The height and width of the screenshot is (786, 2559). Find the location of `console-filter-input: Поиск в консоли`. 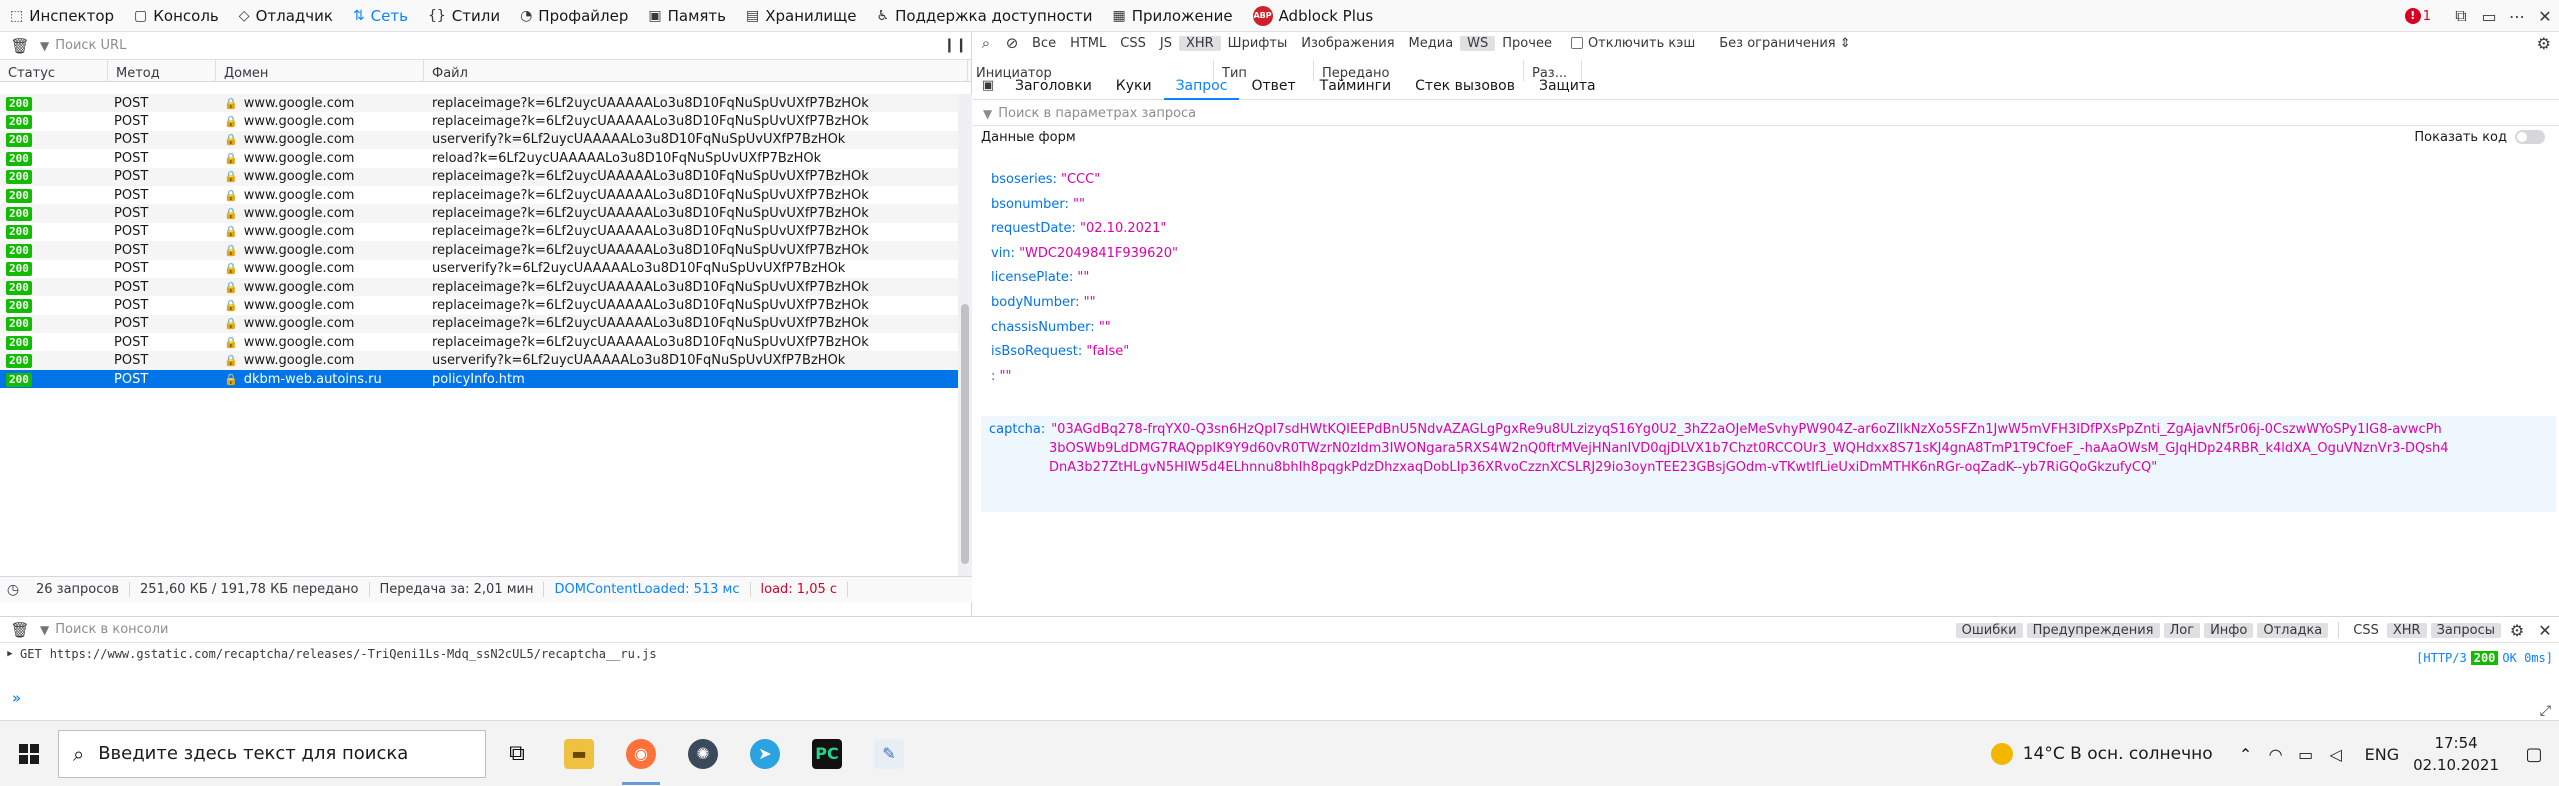

console-filter-input: Поиск в консоли is located at coordinates (111, 629).